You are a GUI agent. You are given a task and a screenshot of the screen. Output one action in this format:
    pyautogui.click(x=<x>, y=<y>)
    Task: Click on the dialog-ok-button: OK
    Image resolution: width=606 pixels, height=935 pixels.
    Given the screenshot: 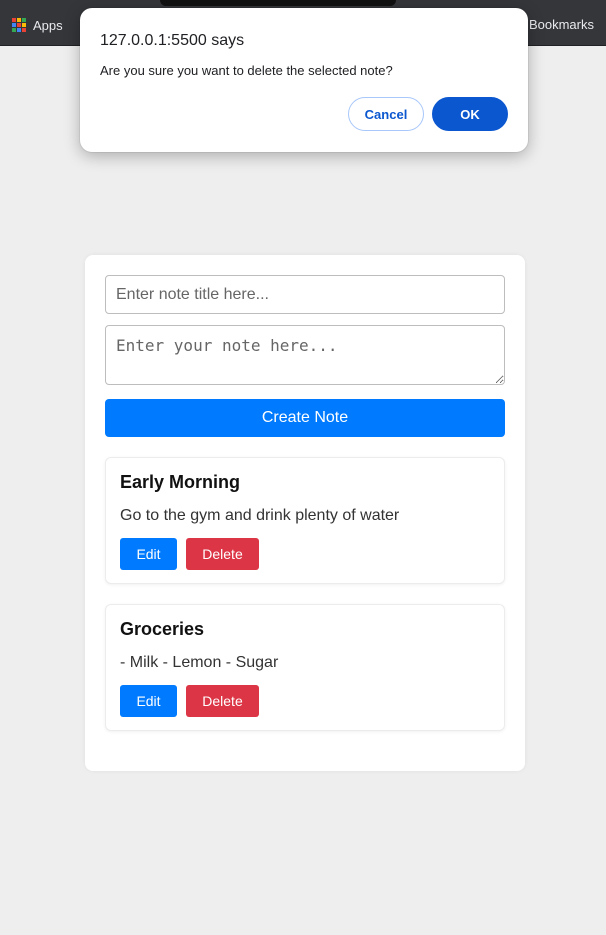 What is the action you would take?
    pyautogui.click(x=470, y=114)
    